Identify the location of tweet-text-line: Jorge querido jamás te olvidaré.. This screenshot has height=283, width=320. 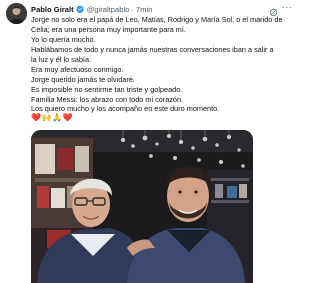
(83, 79).